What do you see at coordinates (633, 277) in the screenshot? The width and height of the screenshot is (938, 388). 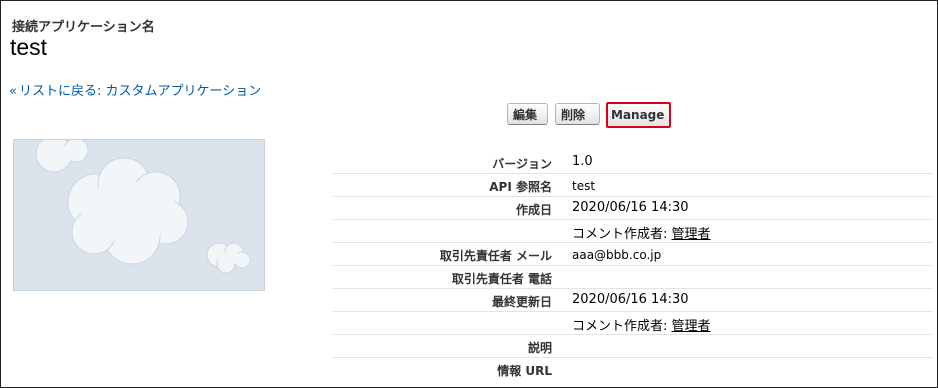 I see `detail-row-contact-phone: 取引先責任者 電話` at bounding box center [633, 277].